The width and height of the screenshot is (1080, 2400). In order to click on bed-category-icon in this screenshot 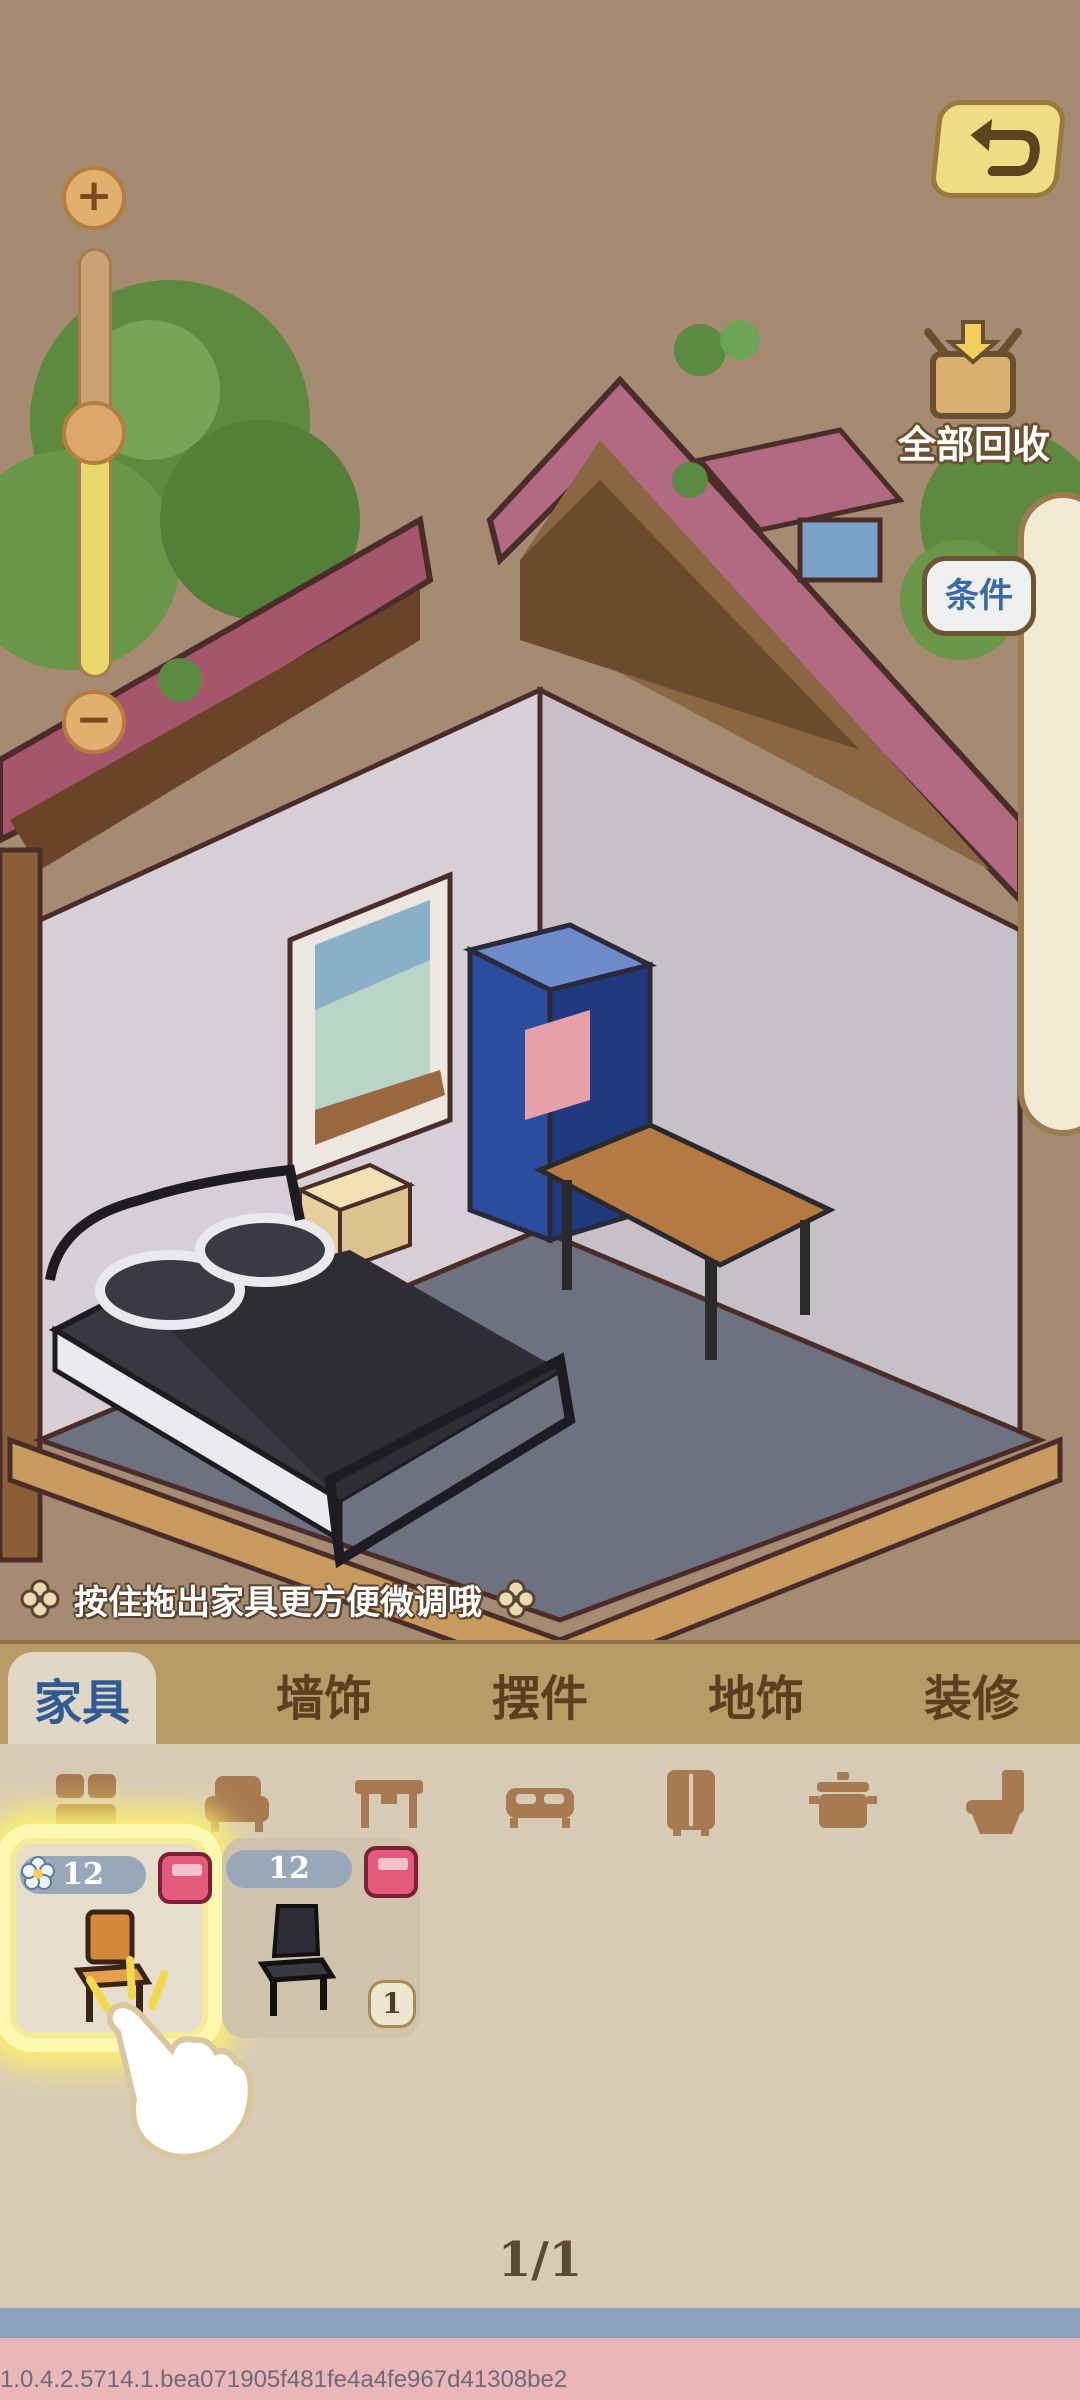, I will do `click(540, 1802)`.